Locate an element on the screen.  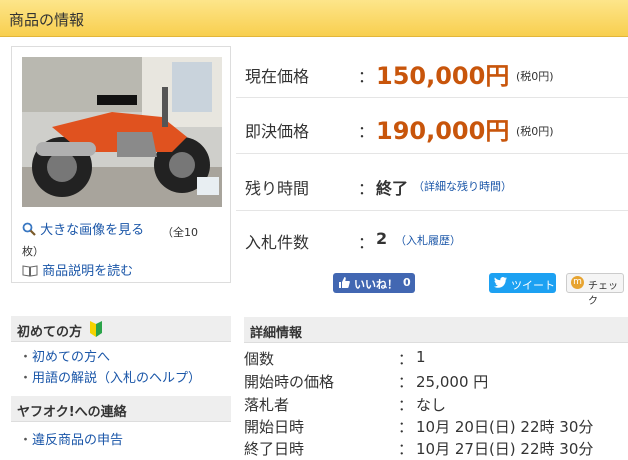
twitter-bird-icon is located at coordinates (500, 284).